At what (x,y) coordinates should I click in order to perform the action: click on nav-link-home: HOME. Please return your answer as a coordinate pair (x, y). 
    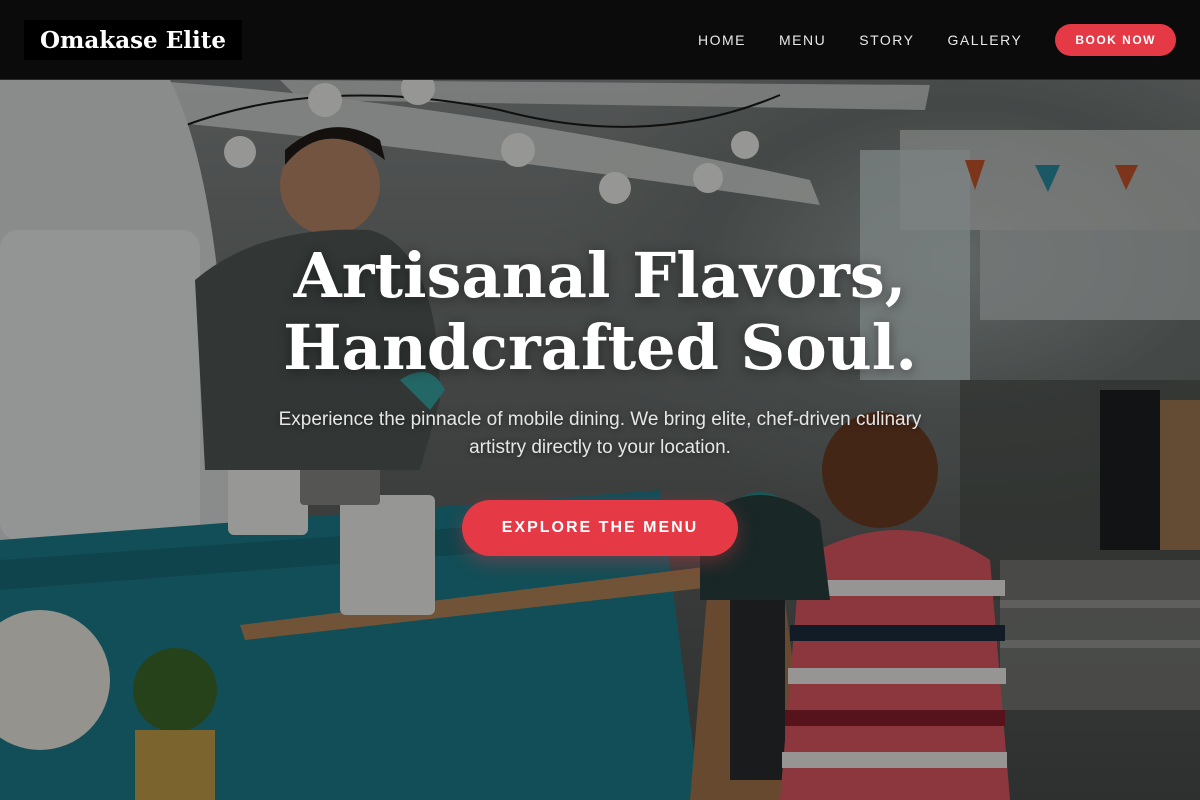
    Looking at the image, I should click on (722, 40).